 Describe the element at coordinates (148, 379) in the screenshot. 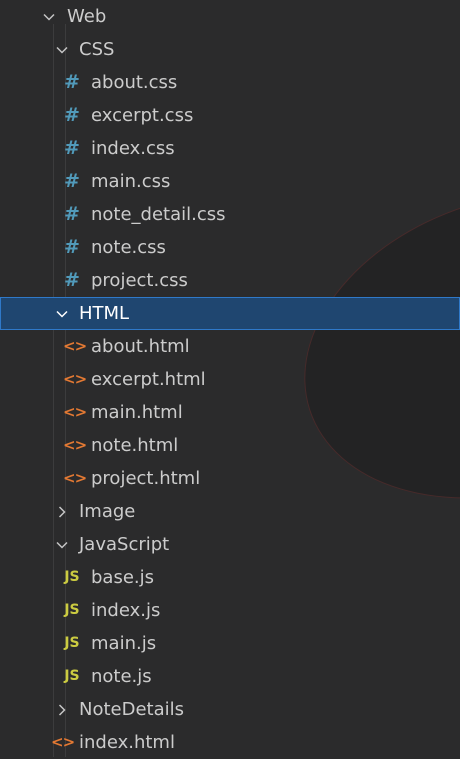

I see `file-label: excerpt.html` at that location.